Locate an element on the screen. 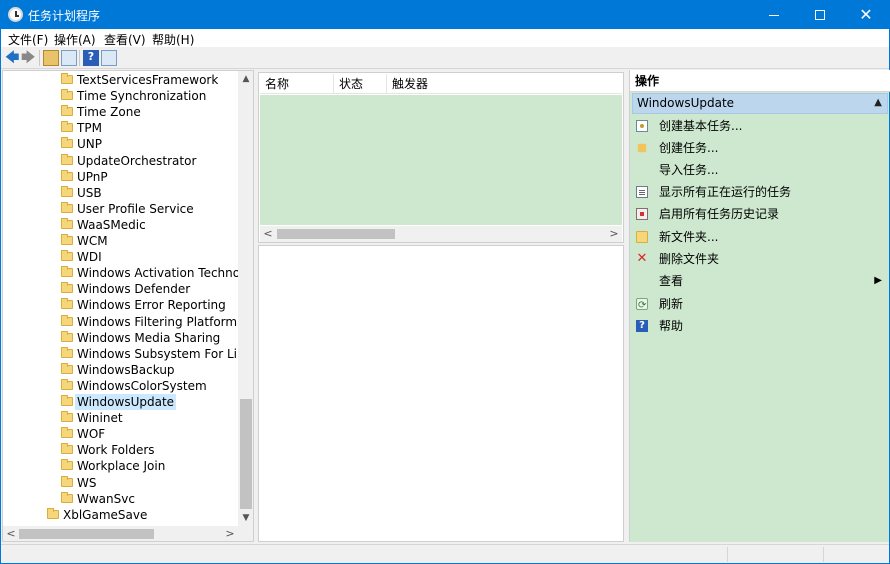  menu-action: 操作(A) is located at coordinates (75, 39).